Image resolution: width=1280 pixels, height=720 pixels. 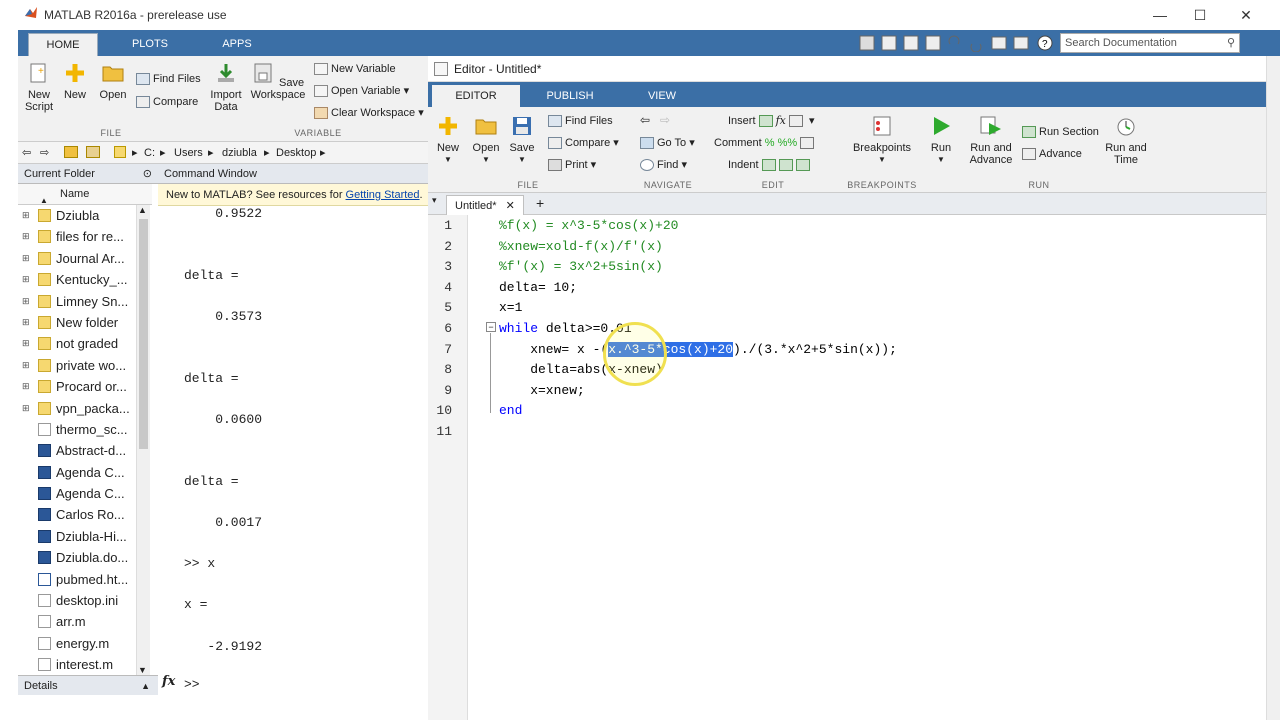 What do you see at coordinates (583, 143) in the screenshot?
I see `editor-compare-button: Compare ▾` at bounding box center [583, 143].